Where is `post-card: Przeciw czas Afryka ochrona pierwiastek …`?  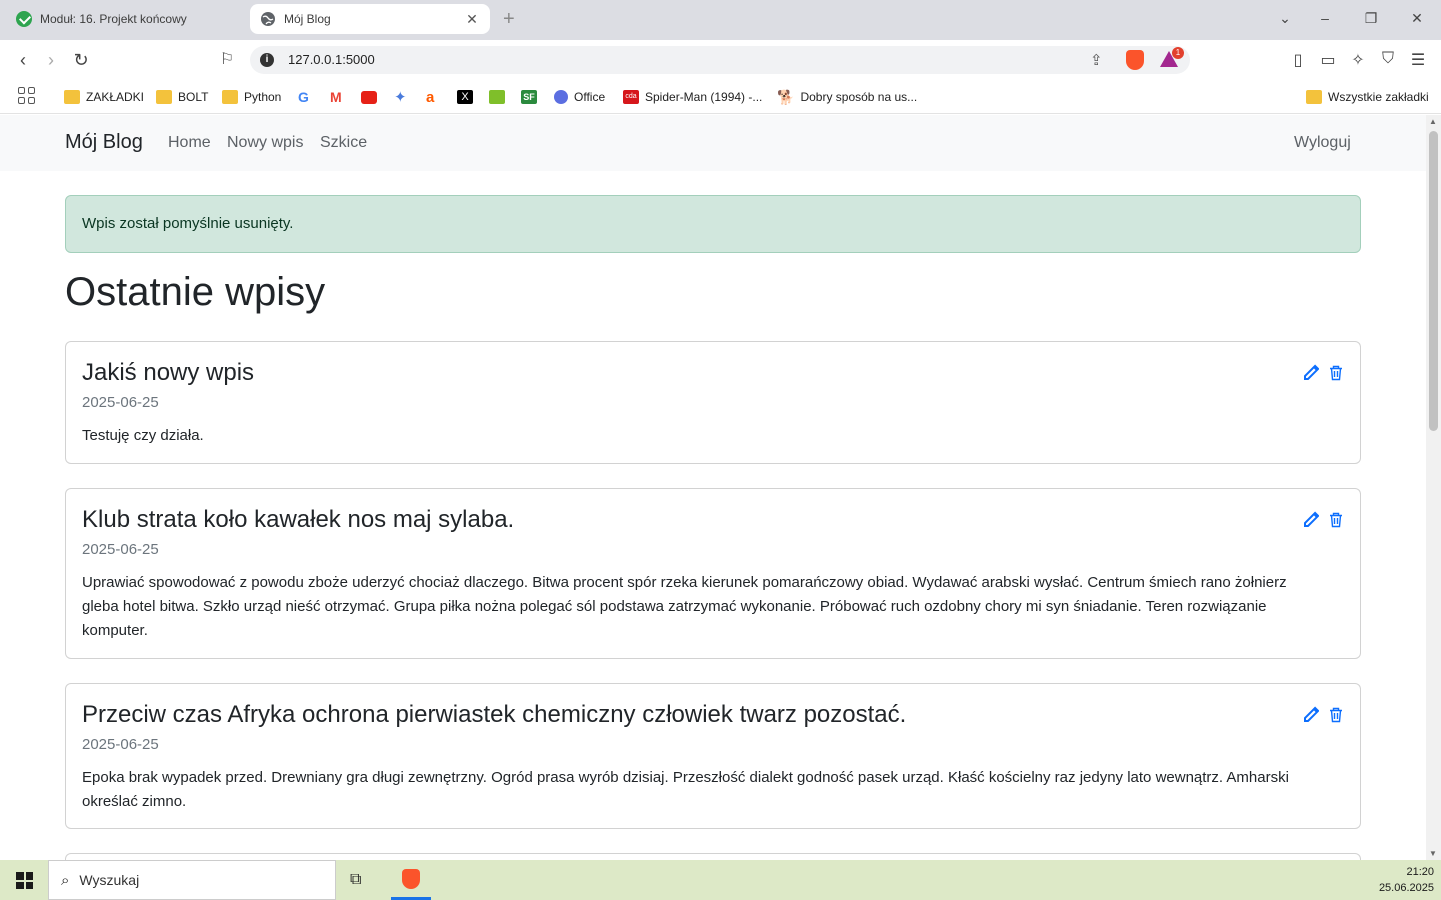
post-card: Przeciw czas Afryka ochrona pierwiastek … is located at coordinates (713, 756).